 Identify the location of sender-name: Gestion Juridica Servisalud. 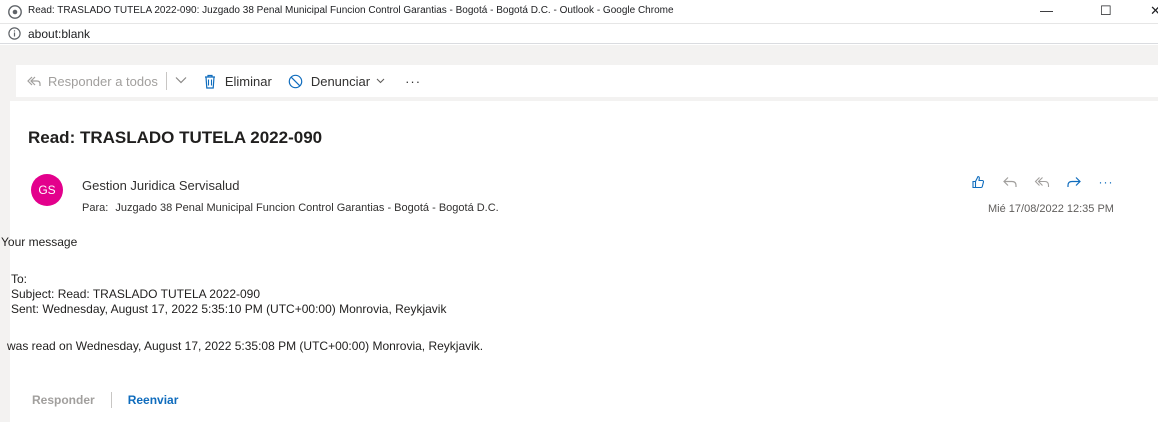
(161, 185).